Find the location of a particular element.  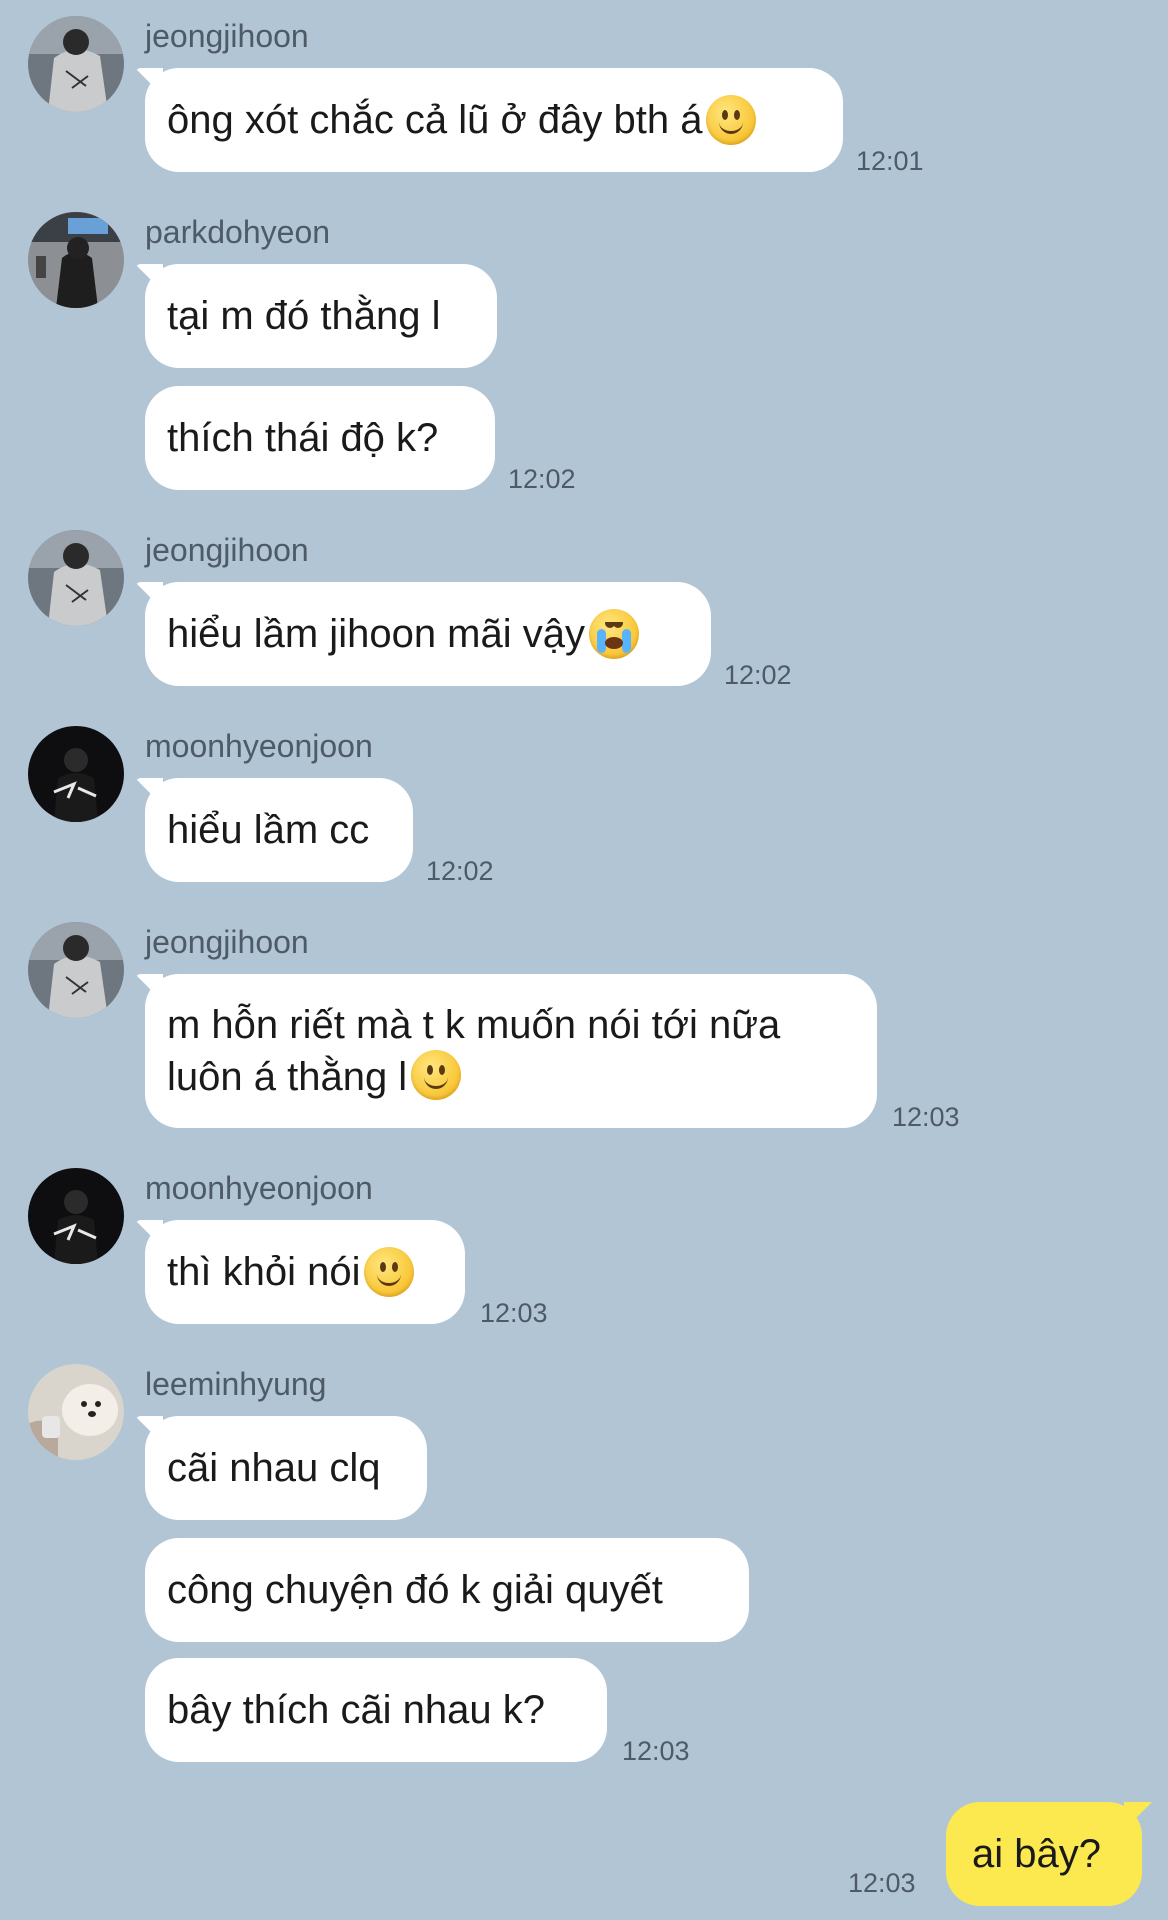

message-text: bây thích cãi nhau k? is located at coordinates (356, 1710).